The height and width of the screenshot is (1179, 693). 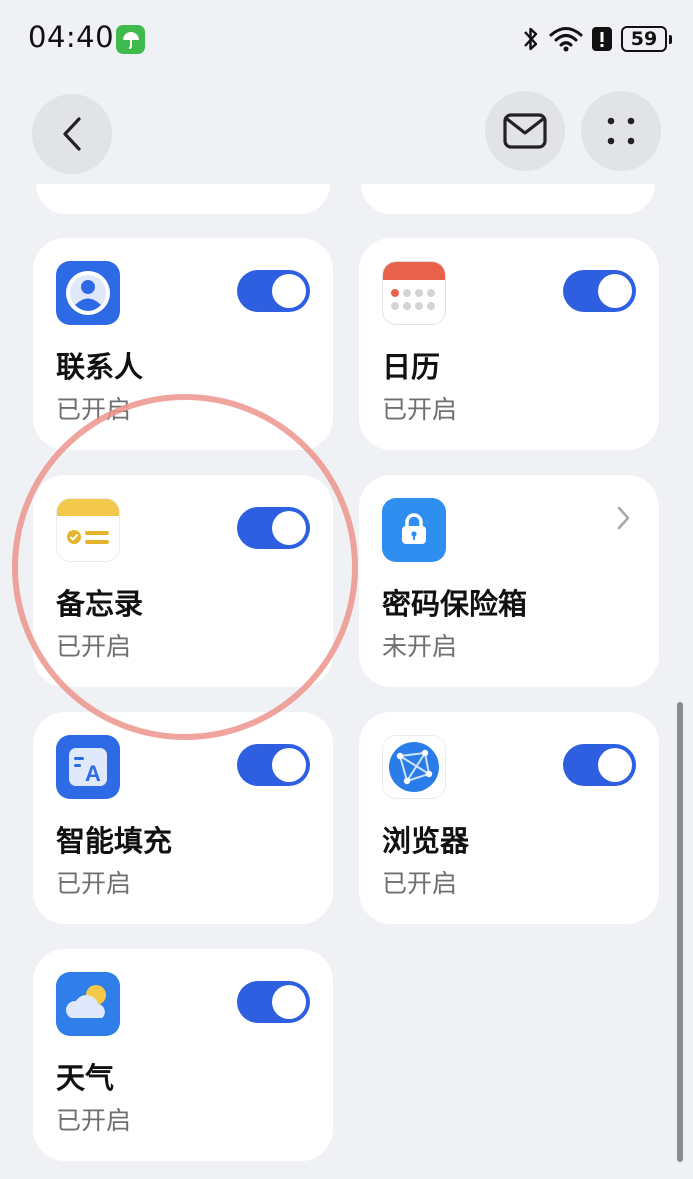 I want to click on autofill-icon: A, so click(x=88, y=767).